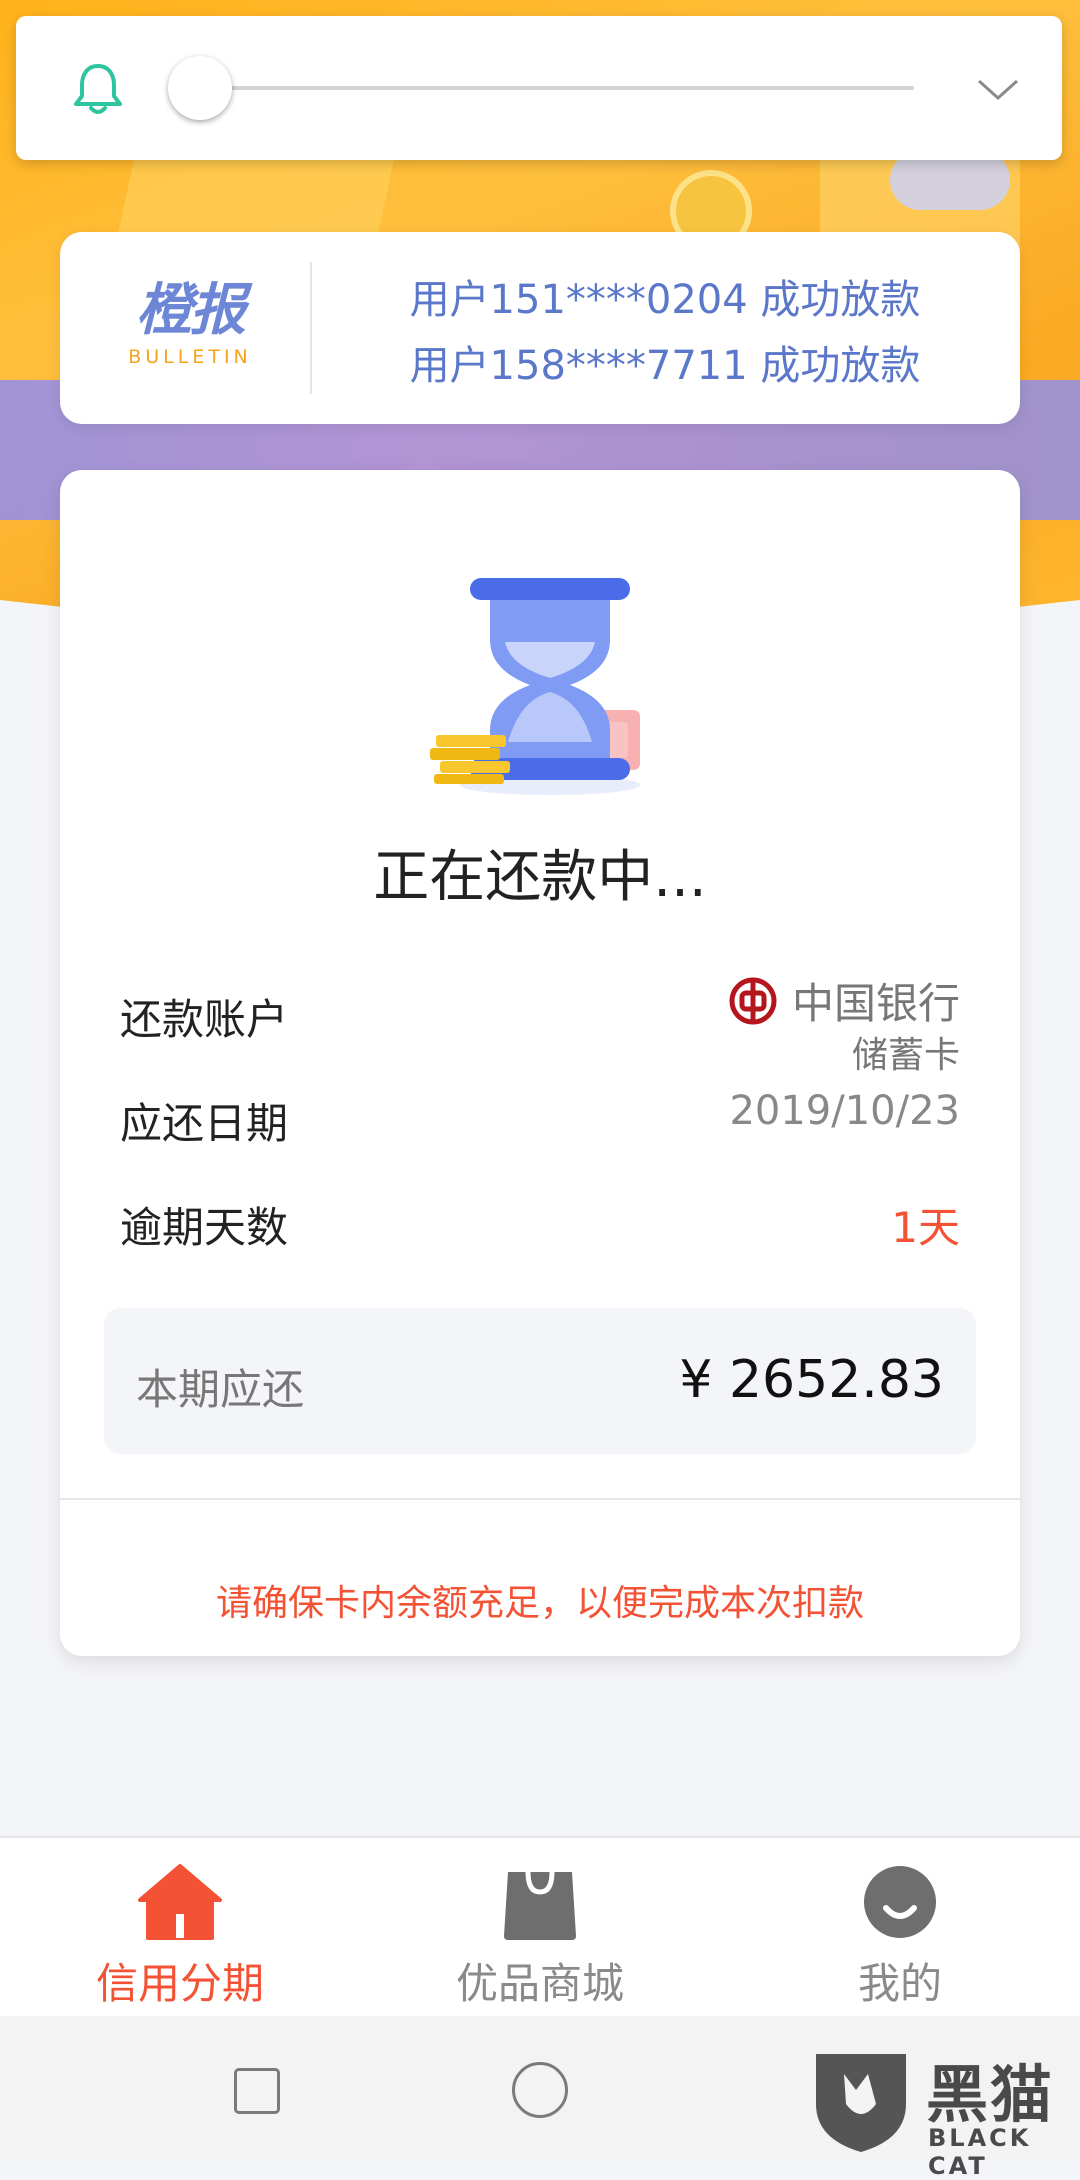 This screenshot has height=2180, width=1080. I want to click on bulletin-message: 用户151****0204 成功放款, so click(665, 300).